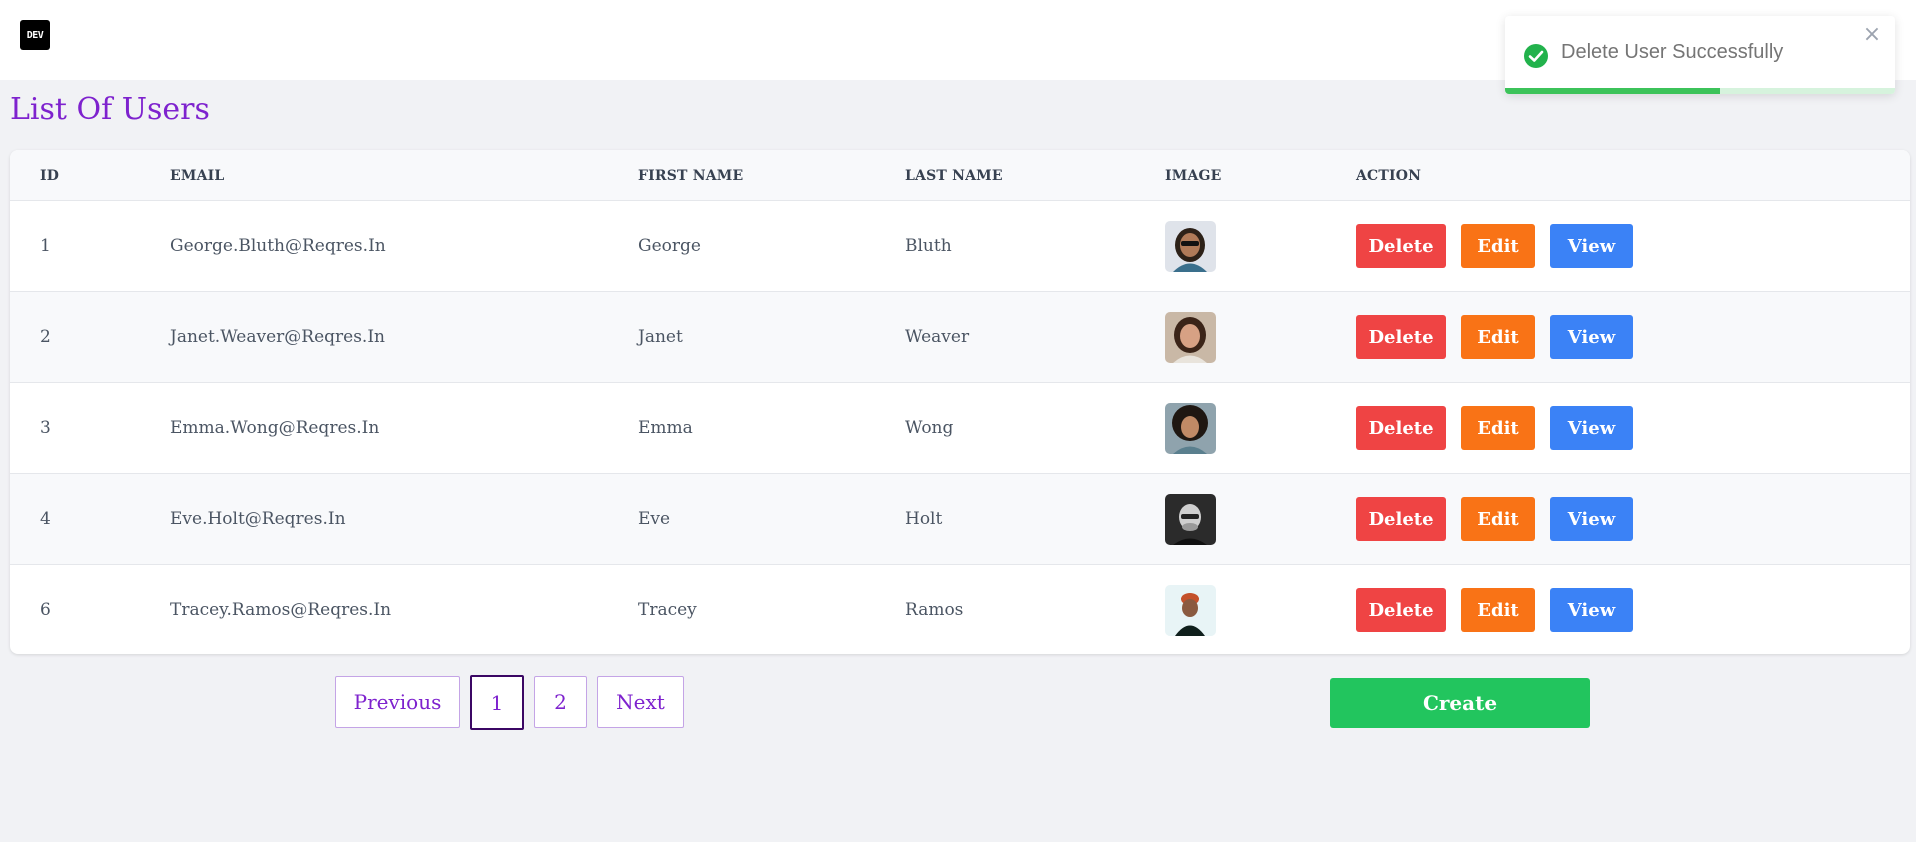 The image size is (1916, 842). Describe the element at coordinates (275, 428) in the screenshot. I see `cell-email: Emma.Wong@Reqres.In` at that location.